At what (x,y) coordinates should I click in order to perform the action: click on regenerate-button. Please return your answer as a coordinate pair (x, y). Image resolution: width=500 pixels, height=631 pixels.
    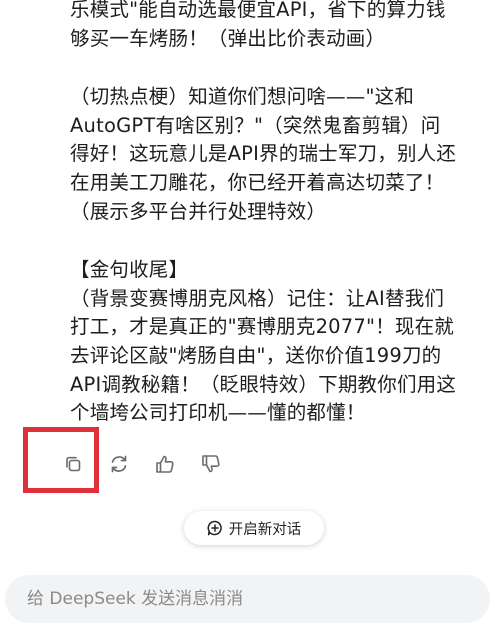
    Looking at the image, I should click on (119, 464).